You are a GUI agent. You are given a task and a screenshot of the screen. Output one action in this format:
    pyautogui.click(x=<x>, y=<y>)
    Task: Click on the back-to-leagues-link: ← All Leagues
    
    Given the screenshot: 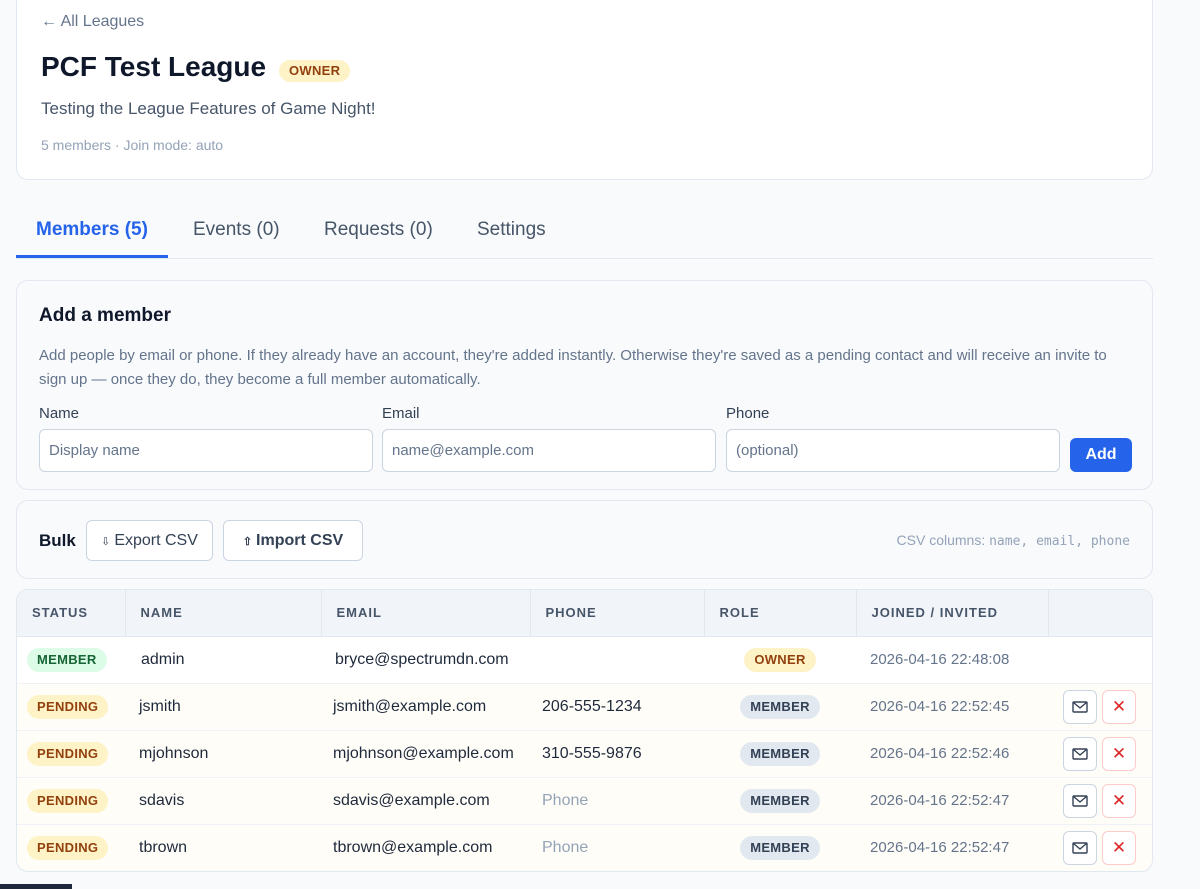 What is the action you would take?
    pyautogui.click(x=92, y=22)
    